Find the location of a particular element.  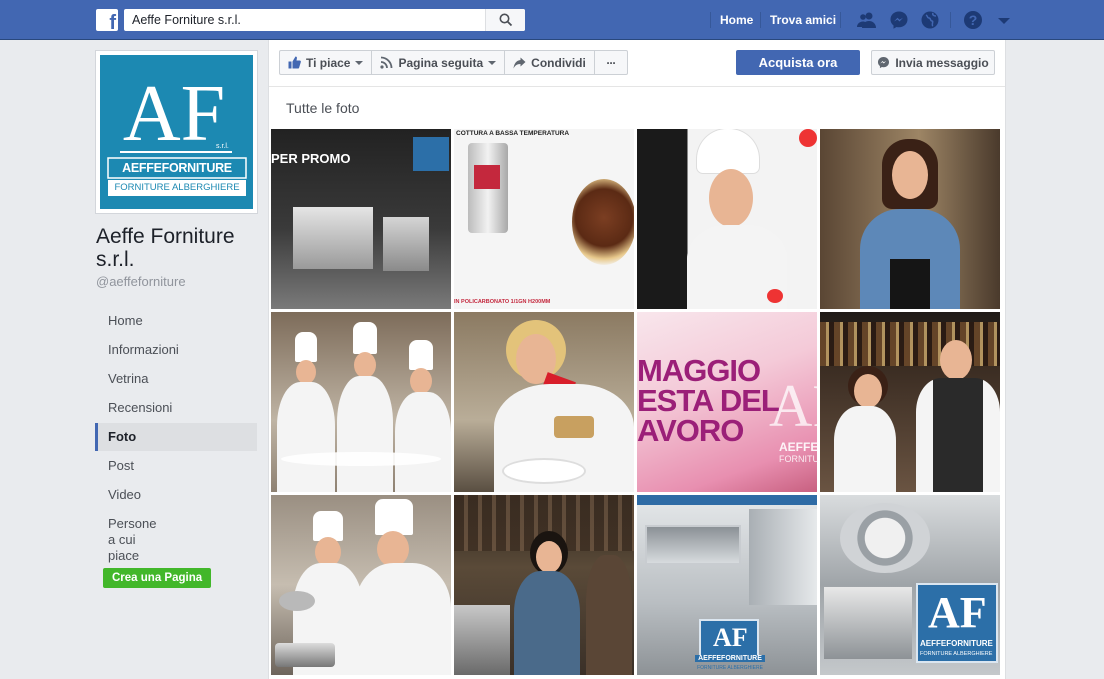

more-options-icon: ··· is located at coordinates (611, 62).